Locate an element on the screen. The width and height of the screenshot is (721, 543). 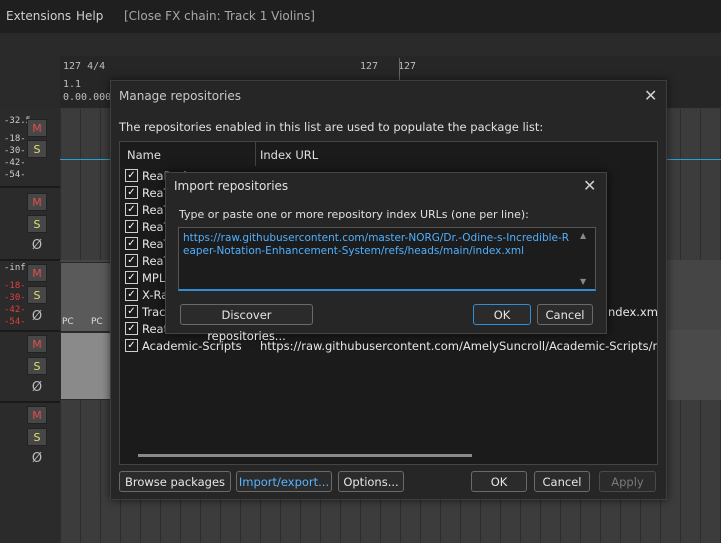
midi-item: PC PC is located at coordinates (87, 297).